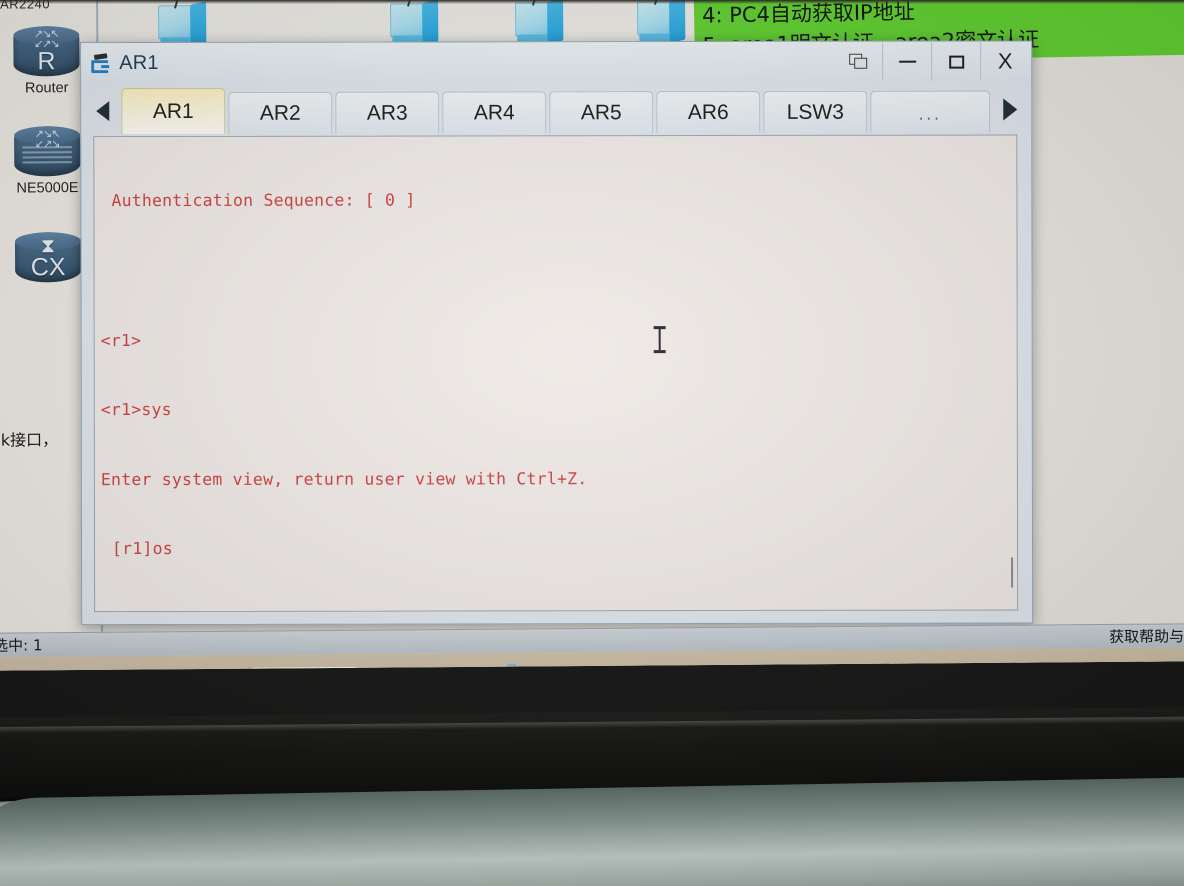  What do you see at coordinates (263, 200) in the screenshot?
I see `cli-line: Authentication Sequence: [ 0 ]` at bounding box center [263, 200].